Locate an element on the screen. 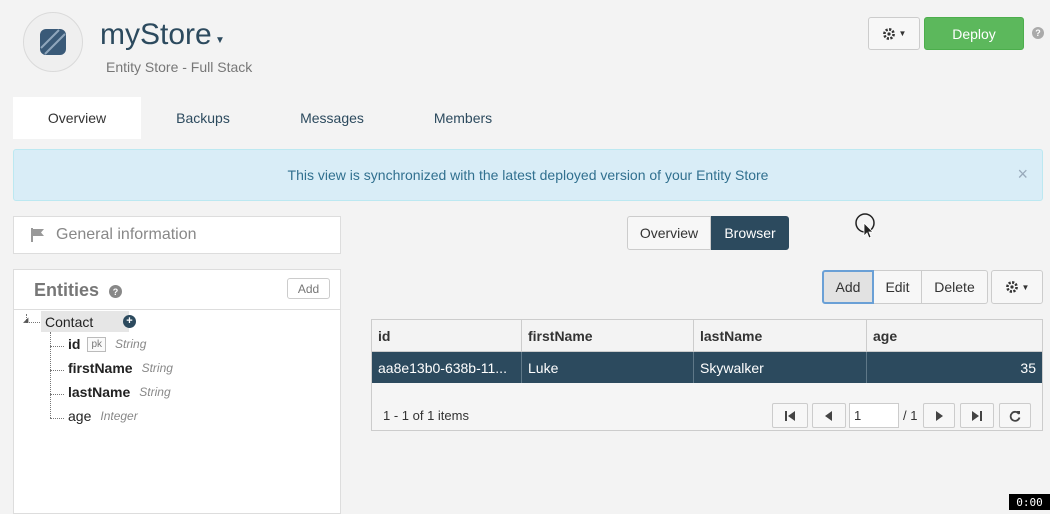 This screenshot has width=1050, height=514. last-page-icon is located at coordinates (977, 415).